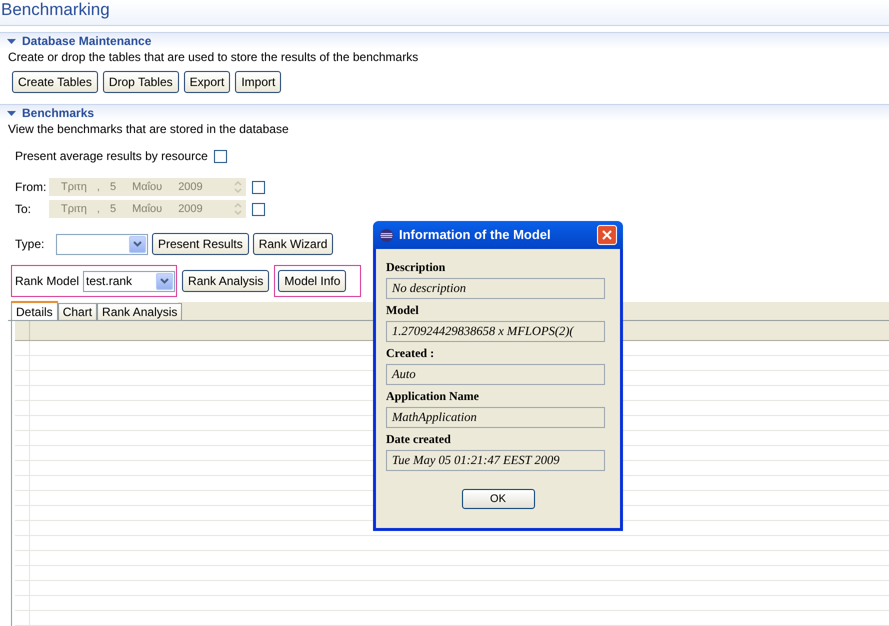  What do you see at coordinates (495, 417) in the screenshot?
I see `field-value: MathApplication` at bounding box center [495, 417].